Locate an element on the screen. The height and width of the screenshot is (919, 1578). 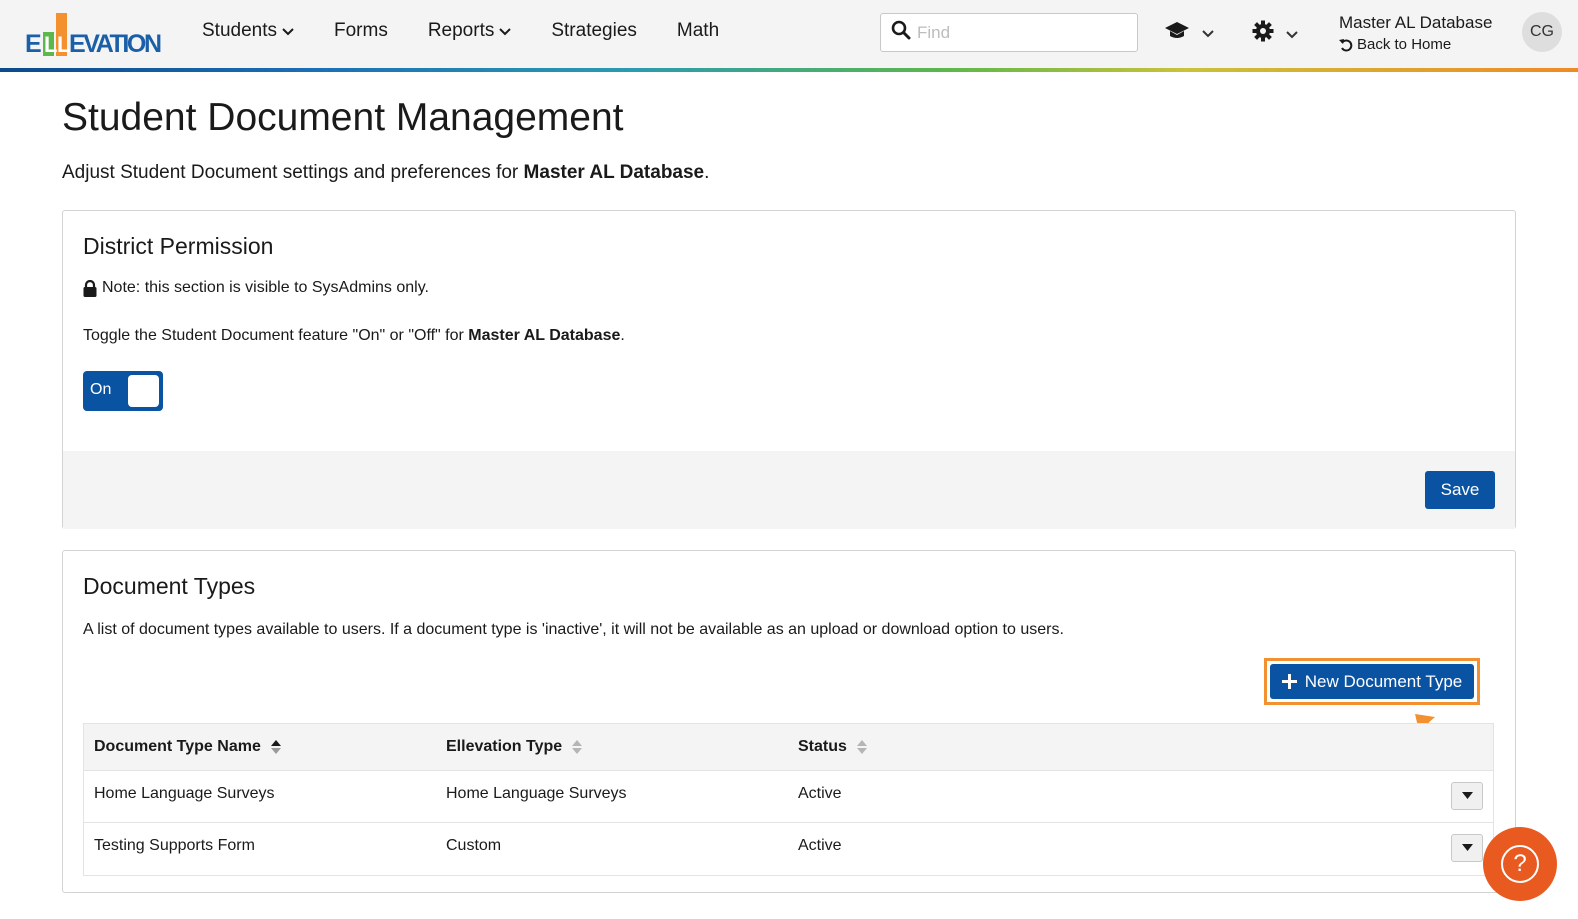
school-menu-button is located at coordinates (1189, 32).